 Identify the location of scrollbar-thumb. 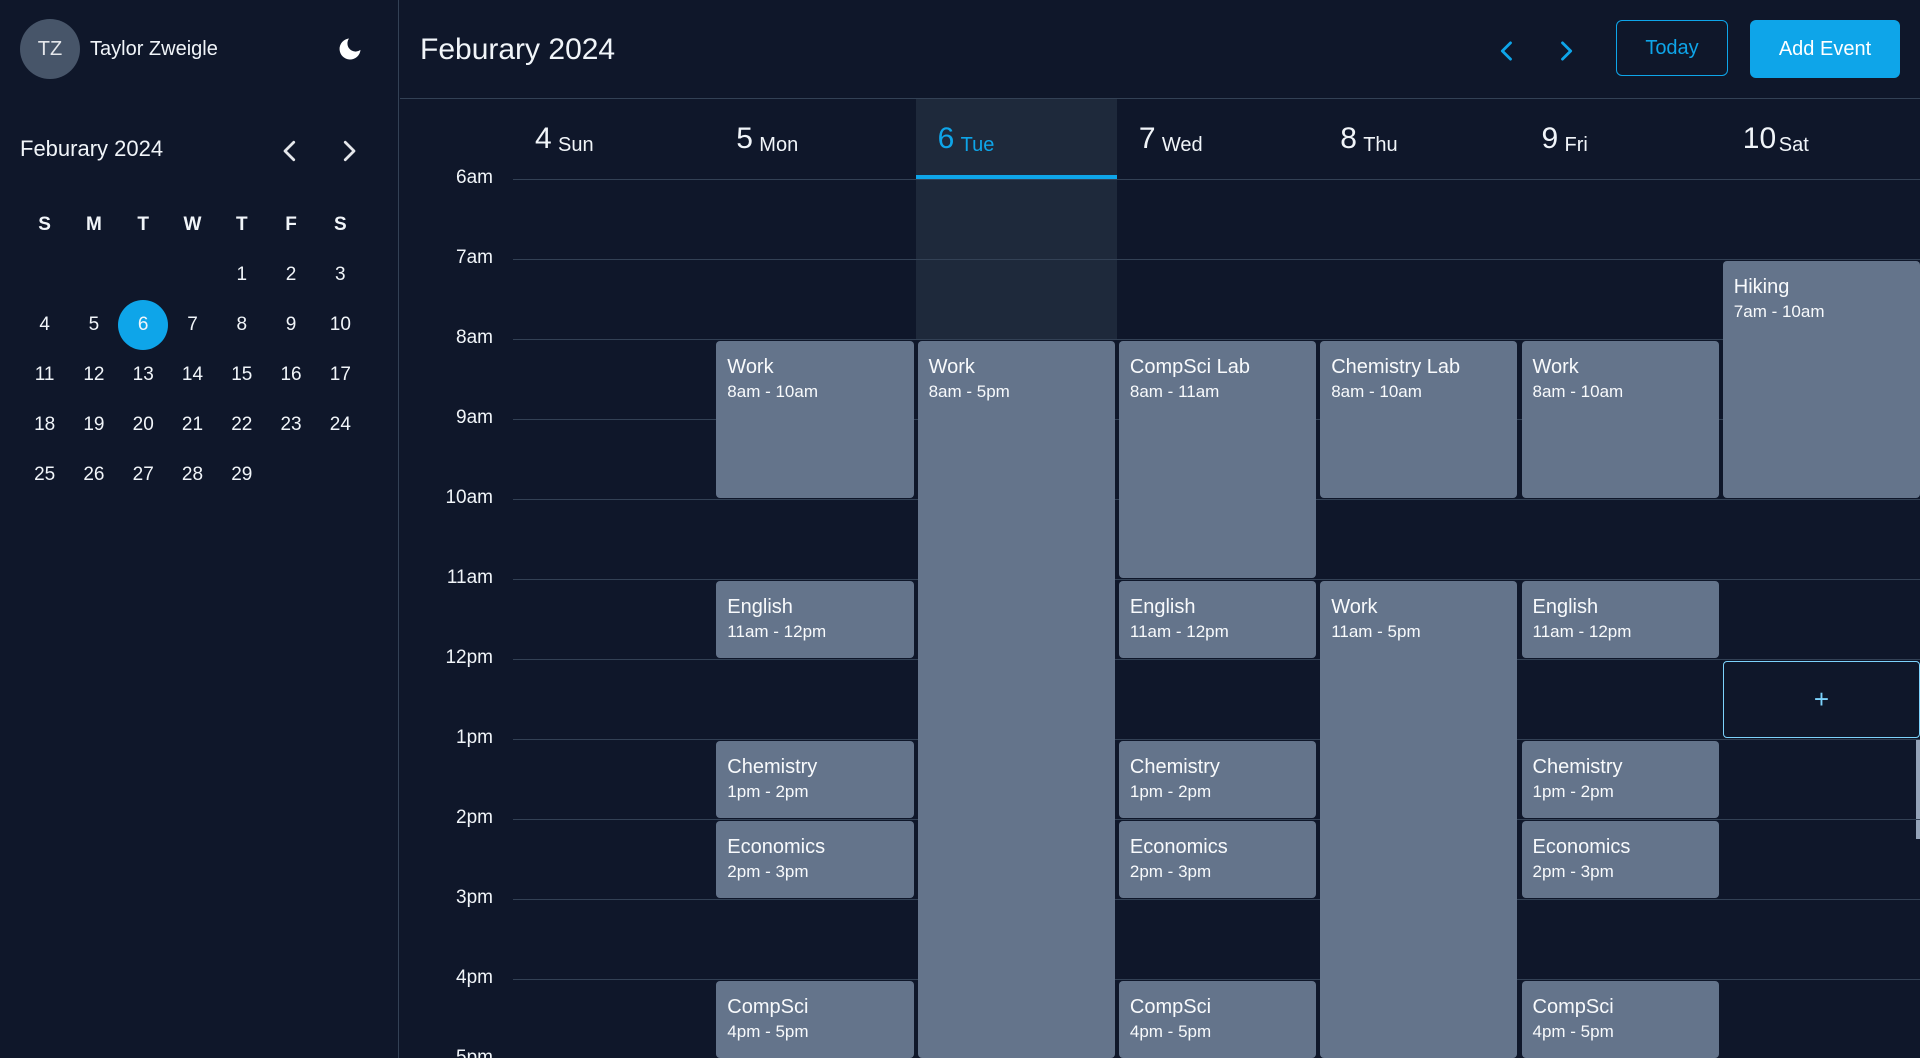
(1918, 789).